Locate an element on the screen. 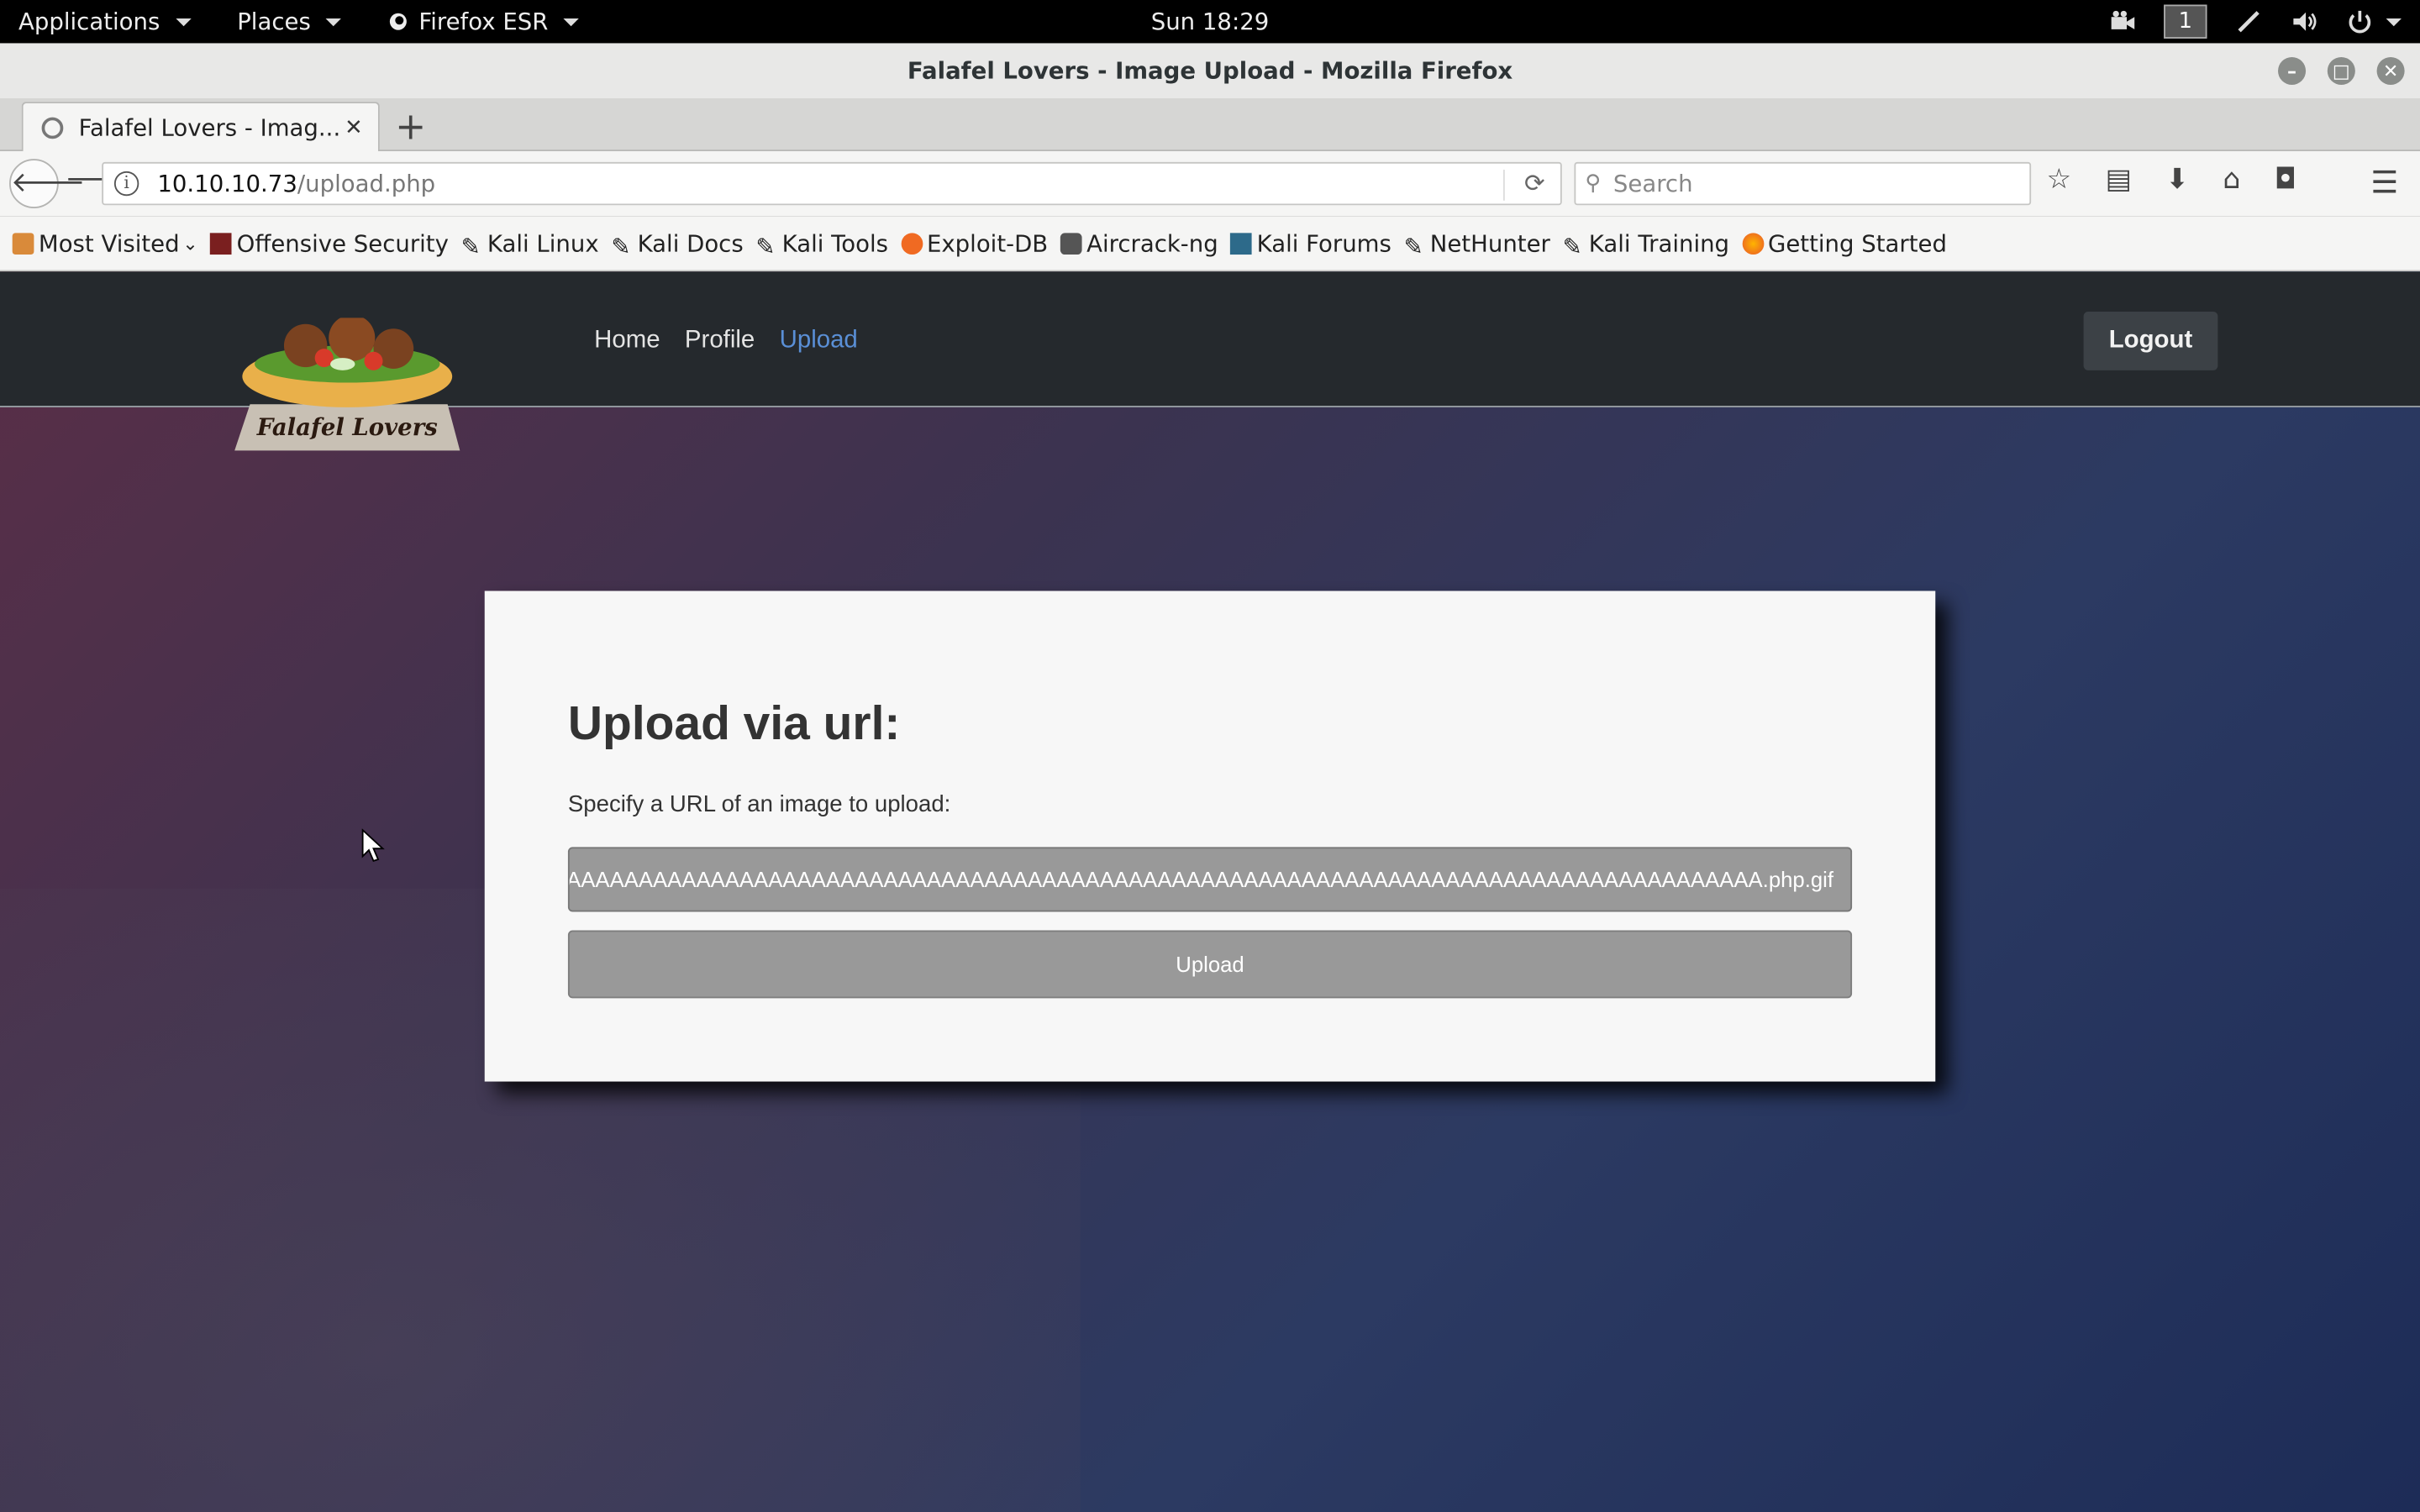 The image size is (2420, 1512). logout-button: Logout is located at coordinates (2150, 341).